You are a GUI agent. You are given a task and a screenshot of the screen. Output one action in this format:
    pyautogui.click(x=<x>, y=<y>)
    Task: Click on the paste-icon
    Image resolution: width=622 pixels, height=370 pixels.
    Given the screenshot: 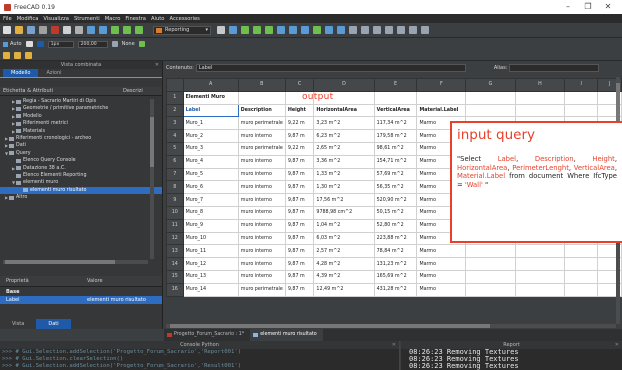 What is the action you would take?
    pyautogui.click(x=79, y=30)
    